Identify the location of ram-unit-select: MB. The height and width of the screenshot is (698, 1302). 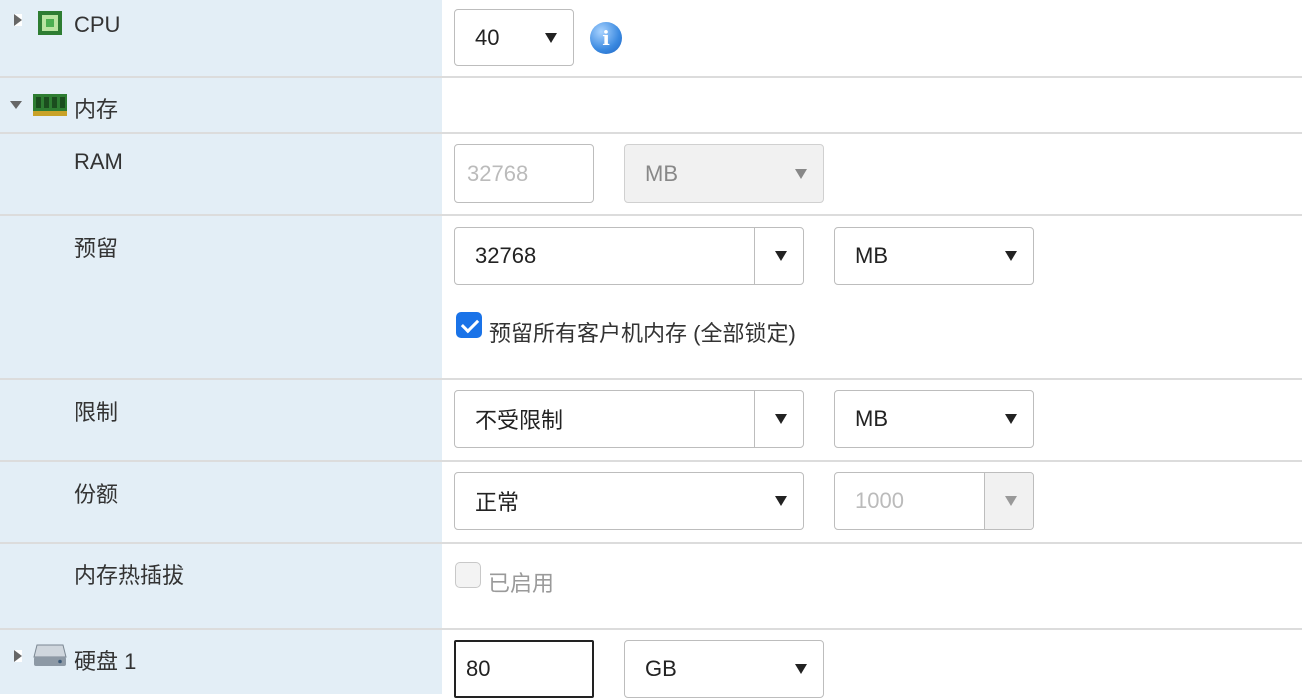
(724, 173).